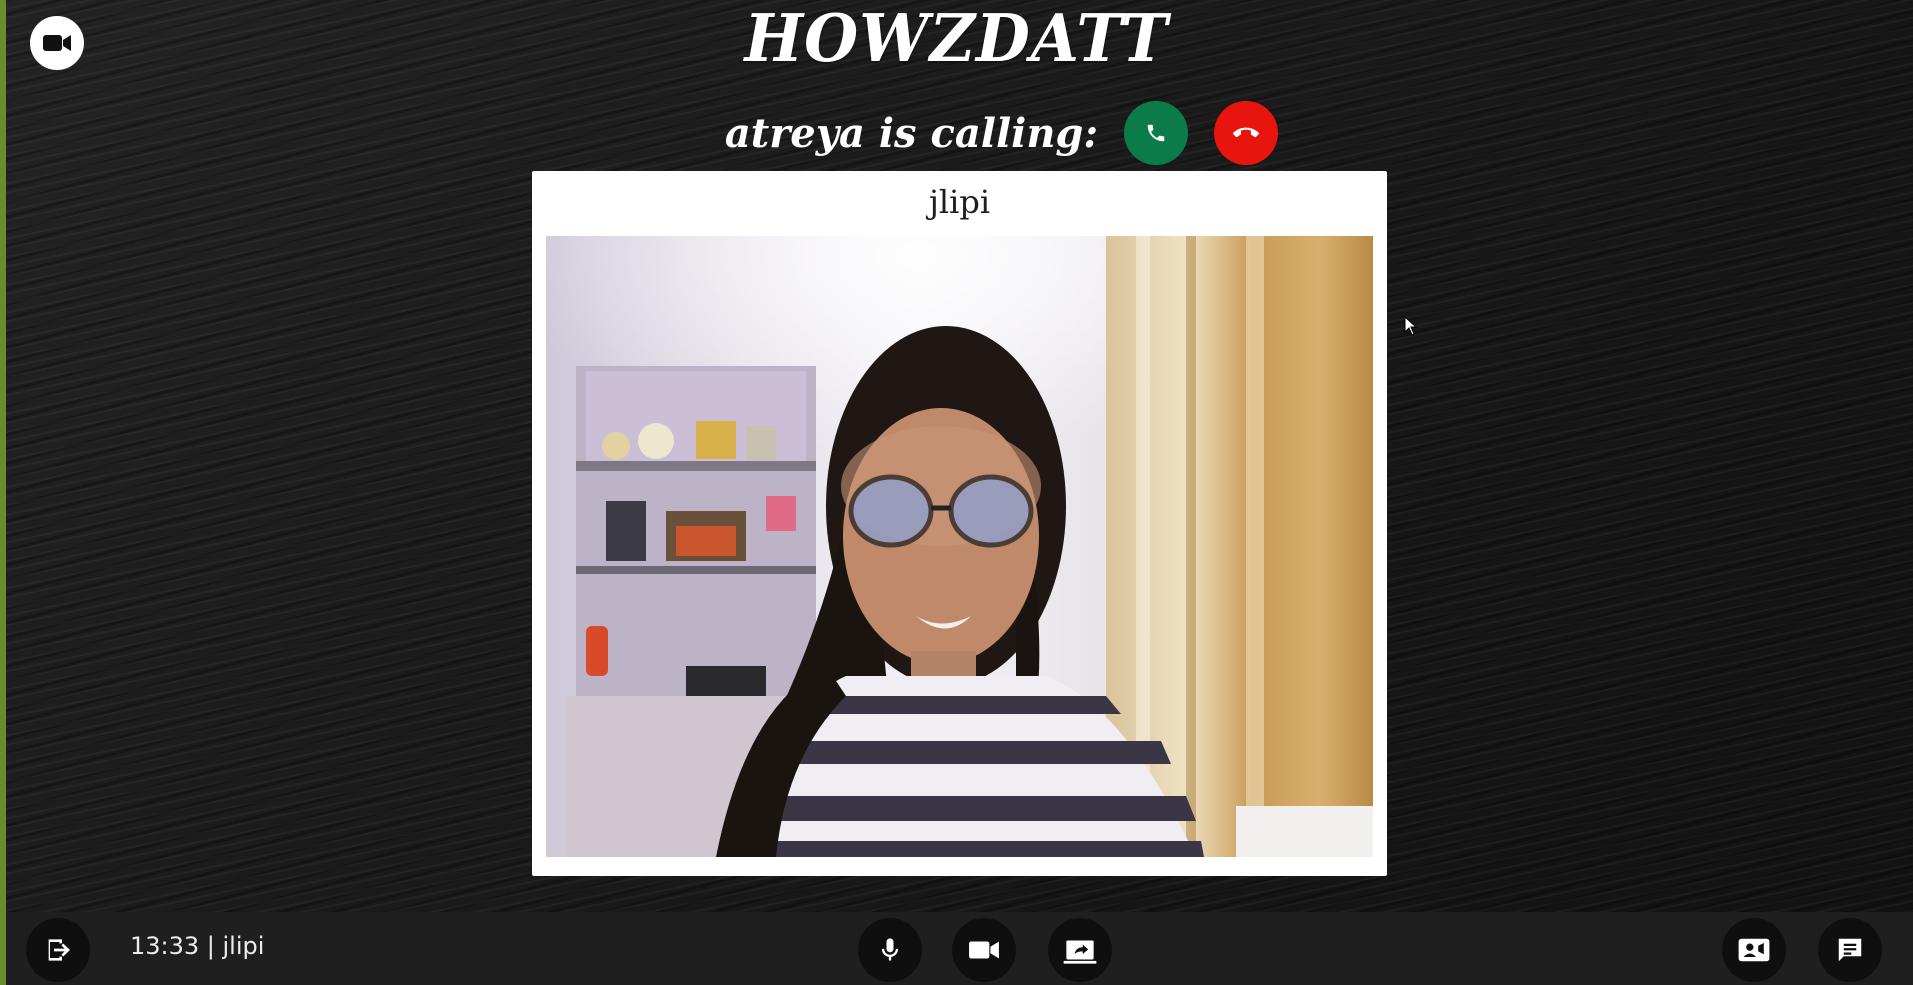  I want to click on phone-hangup-icon, so click(1246, 132).